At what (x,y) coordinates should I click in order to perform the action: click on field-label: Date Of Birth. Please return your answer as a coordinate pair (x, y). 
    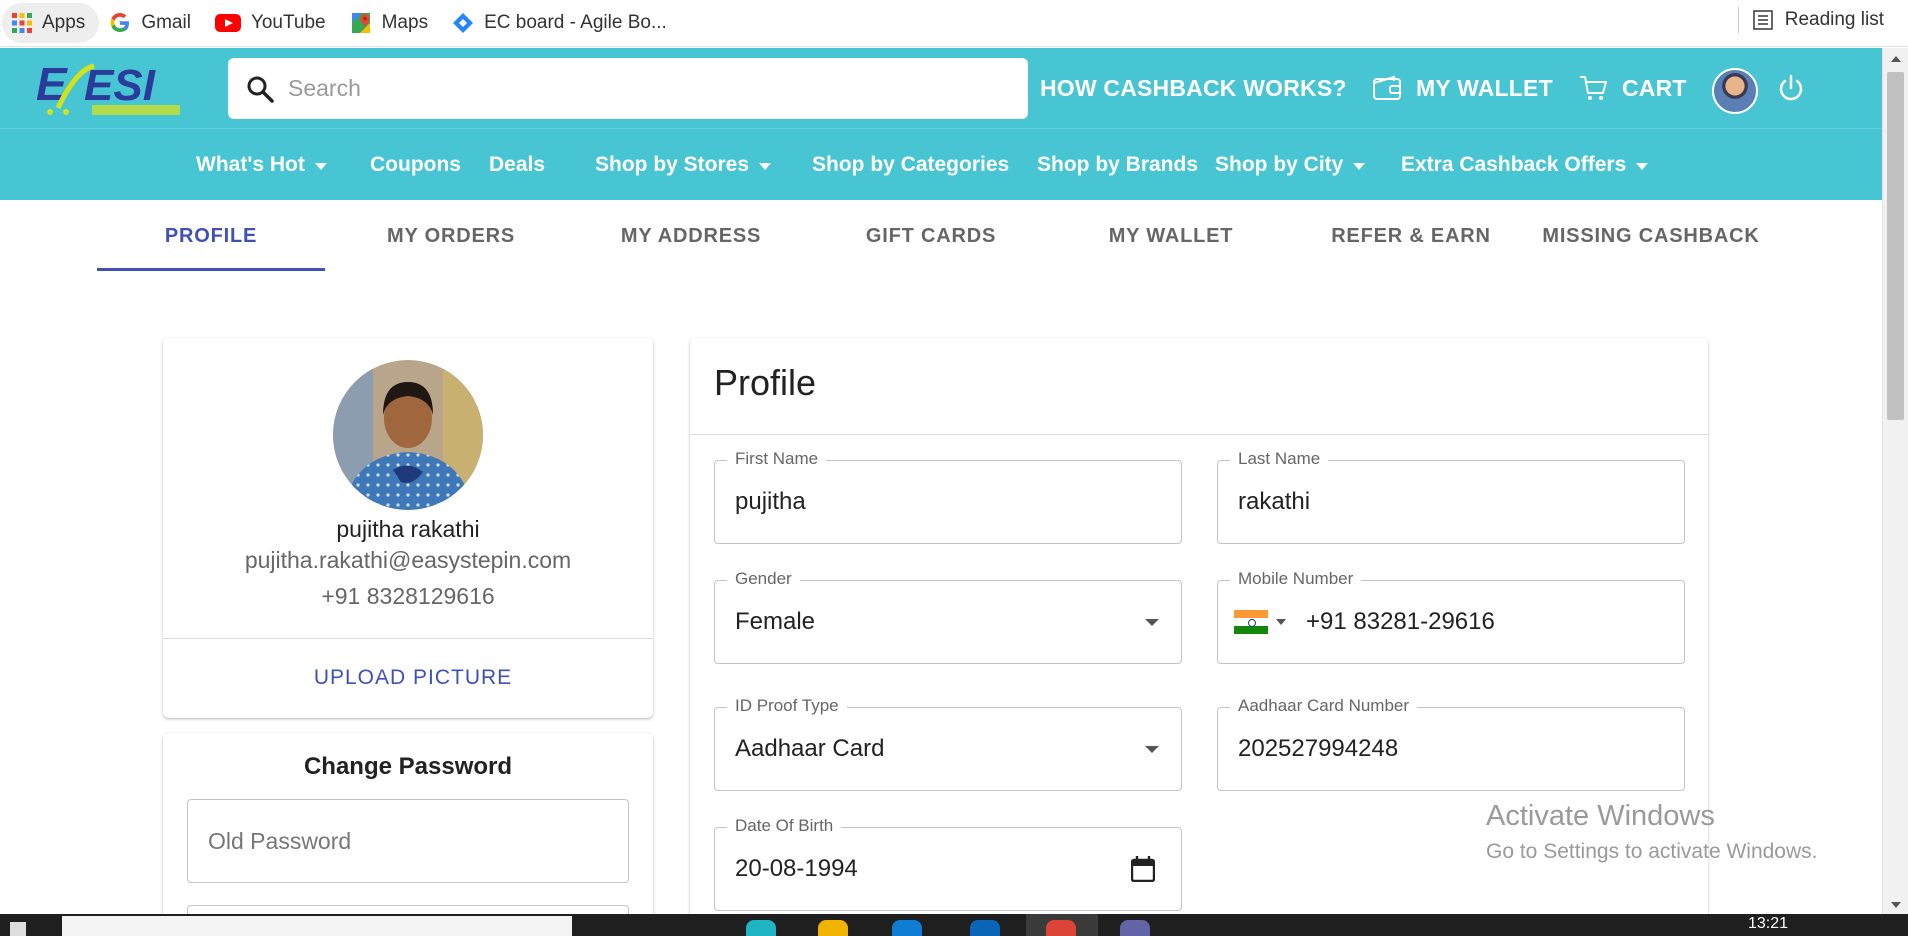
    Looking at the image, I should click on (784, 826).